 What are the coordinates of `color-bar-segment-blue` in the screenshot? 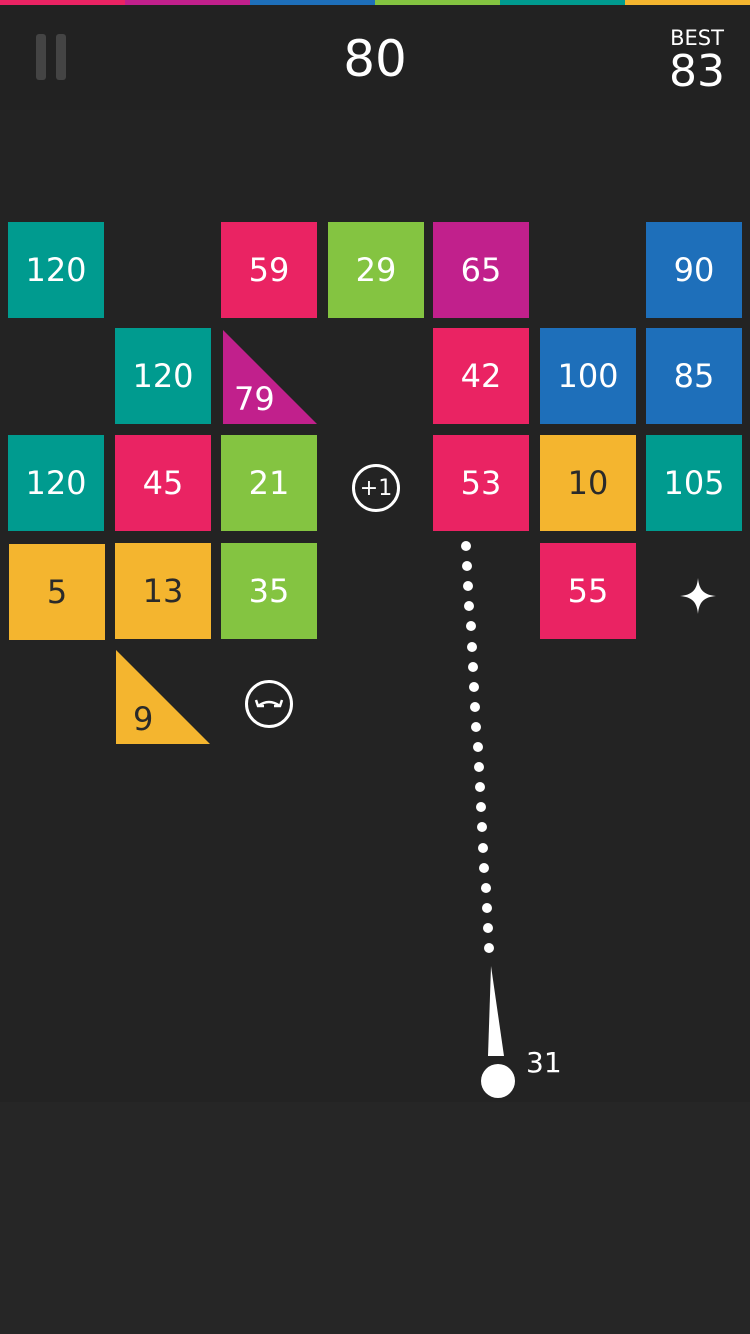 It's located at (312, 2).